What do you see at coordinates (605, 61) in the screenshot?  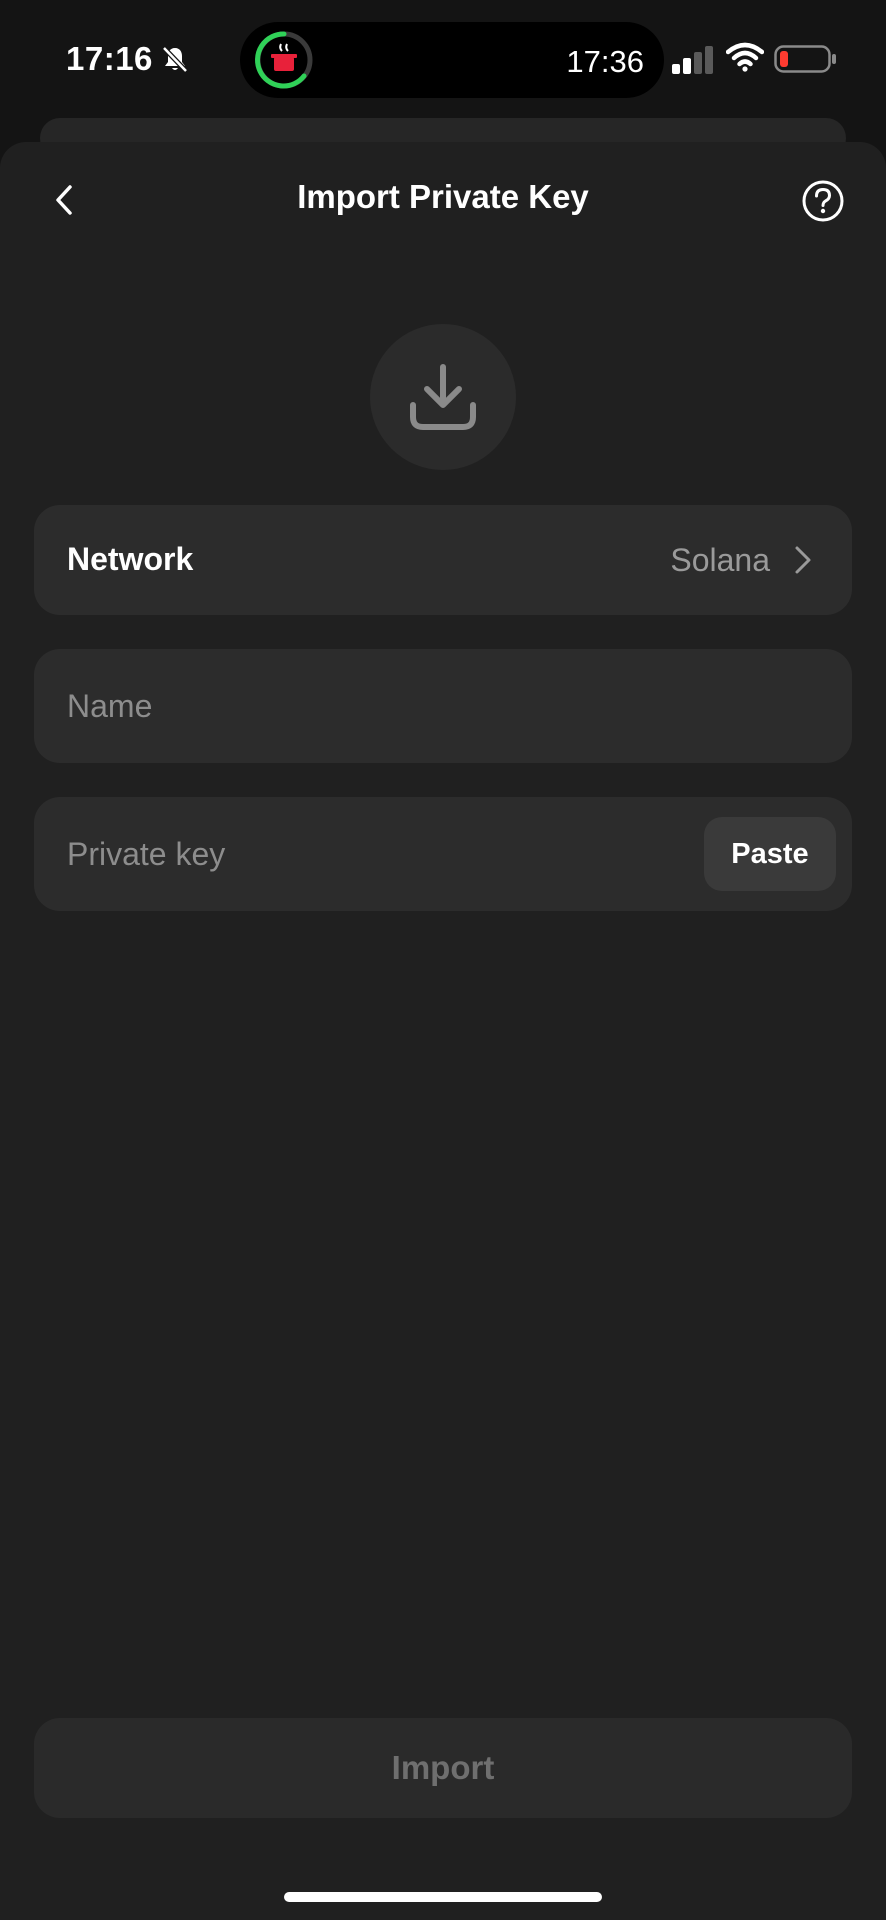 I see `island-time: 17:36` at bounding box center [605, 61].